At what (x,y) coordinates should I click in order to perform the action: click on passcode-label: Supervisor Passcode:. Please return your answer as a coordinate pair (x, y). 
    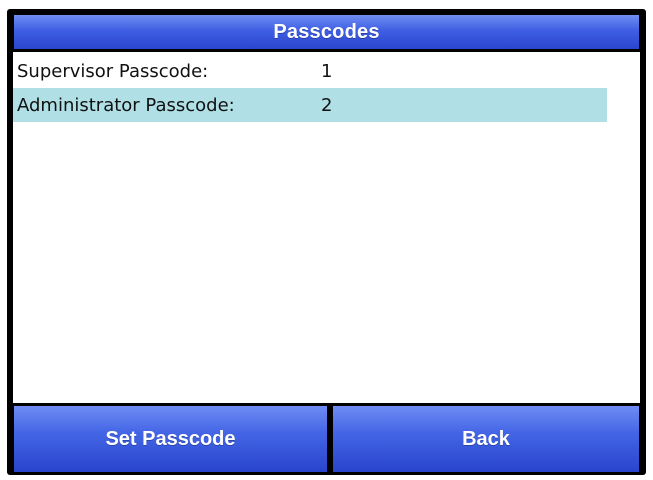
    Looking at the image, I should click on (113, 71).